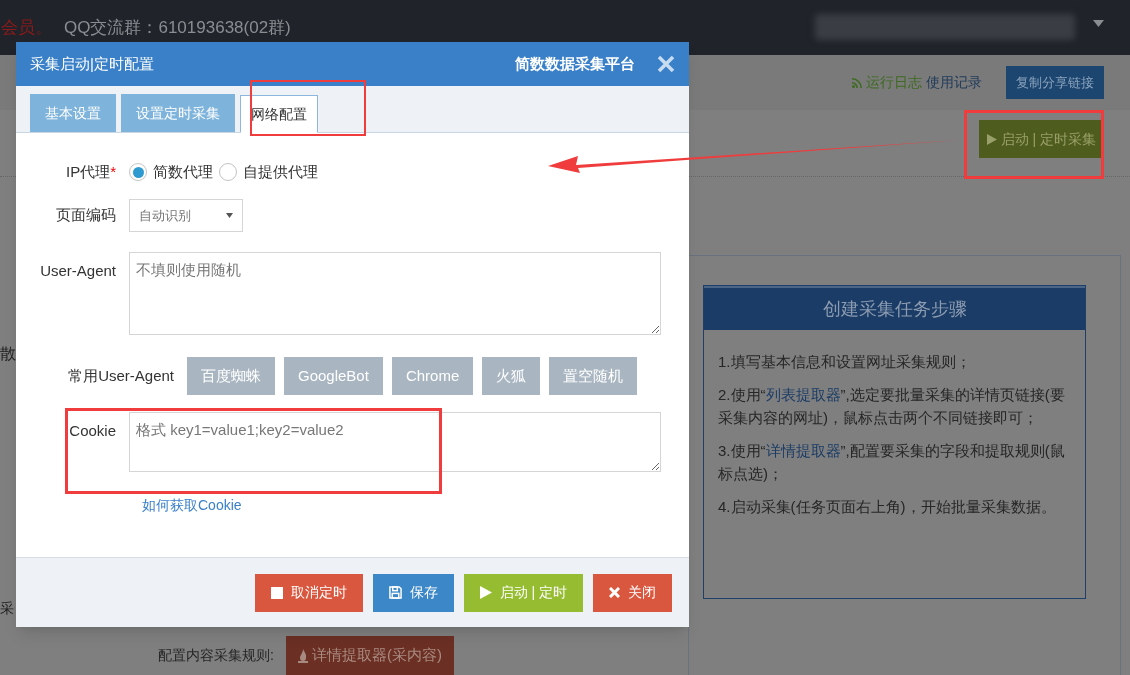 The image size is (1130, 675). I want to click on encoding-select: 自动识别, so click(186, 215).